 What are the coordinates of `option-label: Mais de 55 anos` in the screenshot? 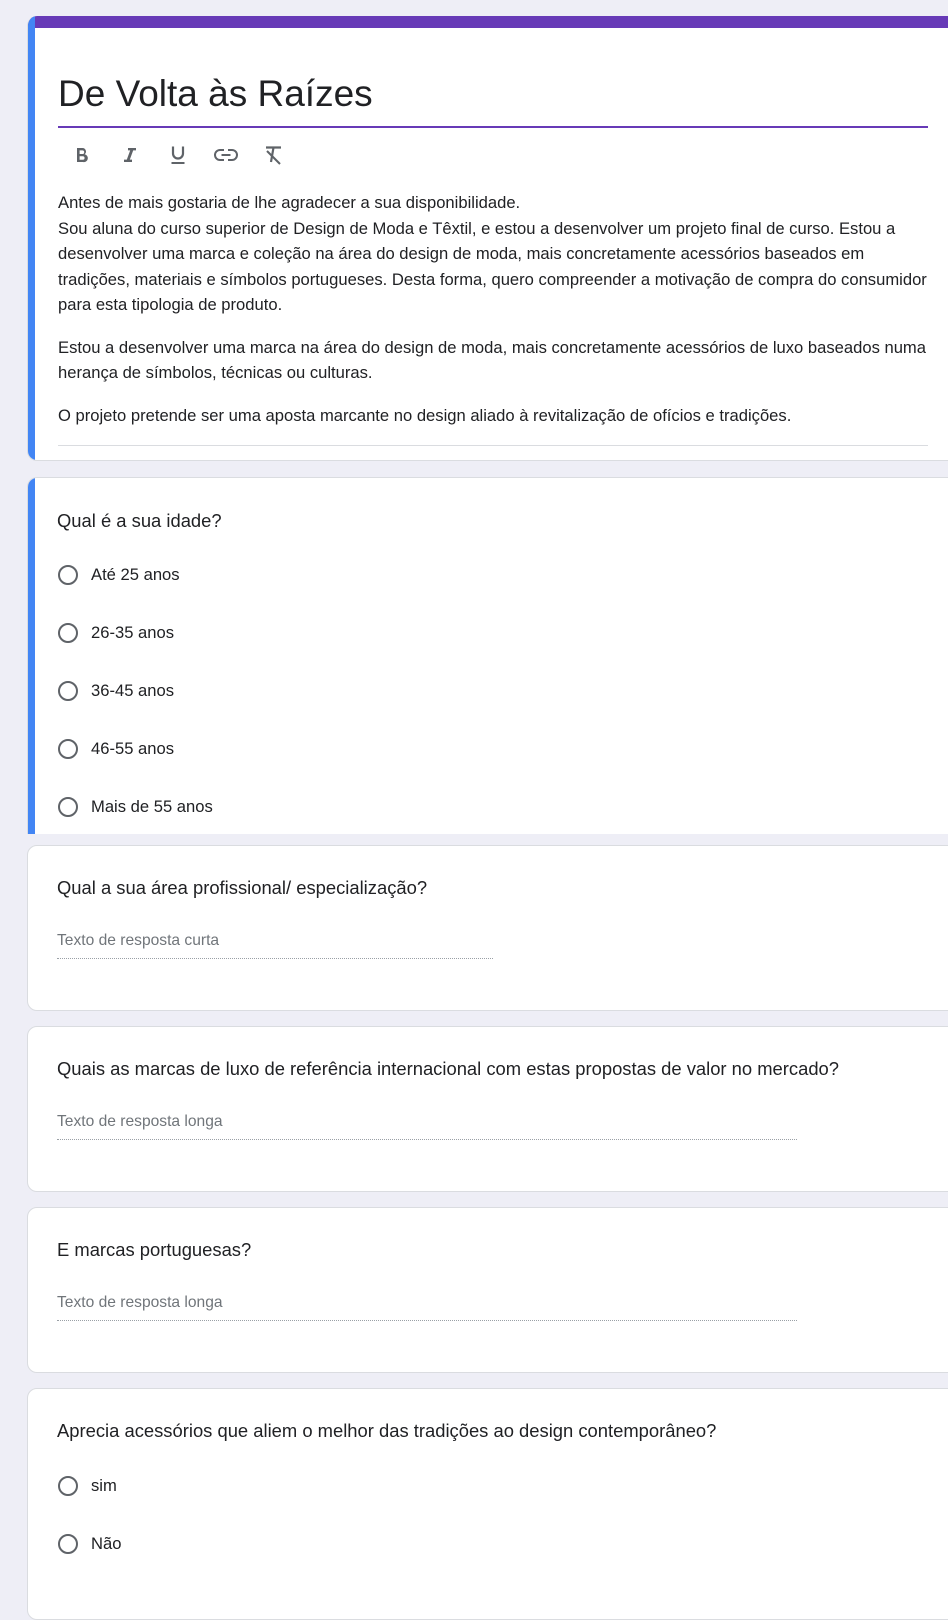 It's located at (152, 806).